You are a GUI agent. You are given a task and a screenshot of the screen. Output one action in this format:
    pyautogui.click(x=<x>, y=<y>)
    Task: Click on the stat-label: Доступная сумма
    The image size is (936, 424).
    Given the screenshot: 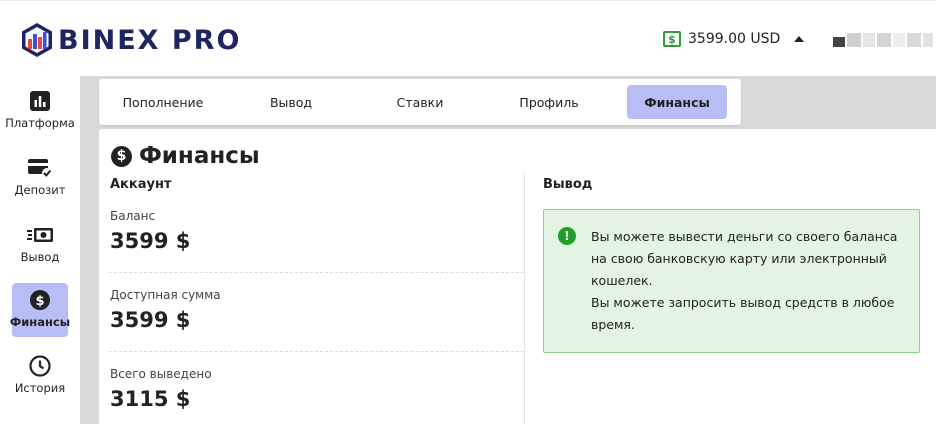 What is the action you would take?
    pyautogui.click(x=165, y=295)
    